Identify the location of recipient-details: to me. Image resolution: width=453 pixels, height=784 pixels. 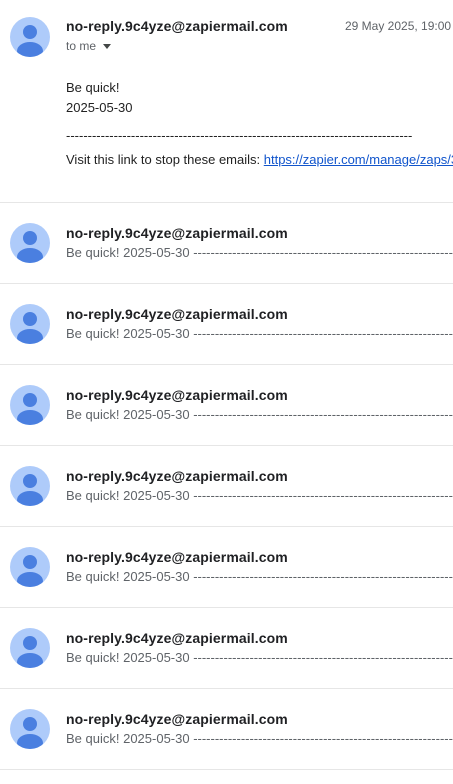
(89, 46).